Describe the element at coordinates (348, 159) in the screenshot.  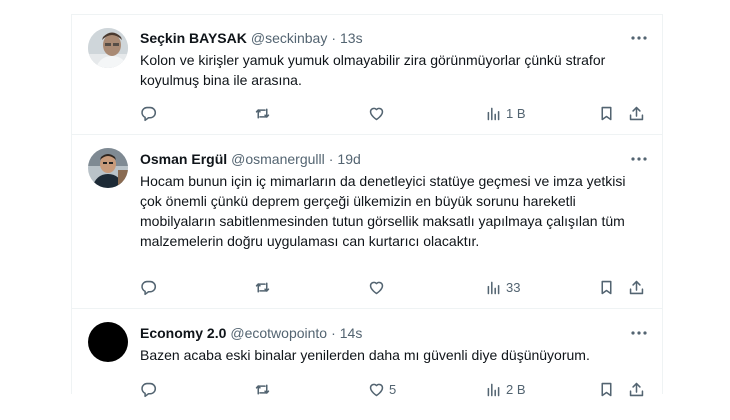
I see `timestamp: 19d` at that location.